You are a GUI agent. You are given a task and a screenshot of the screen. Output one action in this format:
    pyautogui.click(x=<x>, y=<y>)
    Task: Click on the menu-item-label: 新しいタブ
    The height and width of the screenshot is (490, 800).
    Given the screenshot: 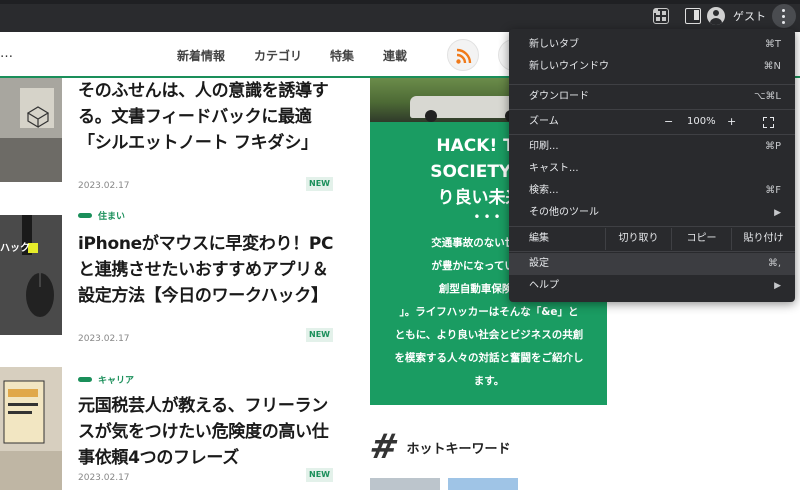 What is the action you would take?
    pyautogui.click(x=554, y=44)
    